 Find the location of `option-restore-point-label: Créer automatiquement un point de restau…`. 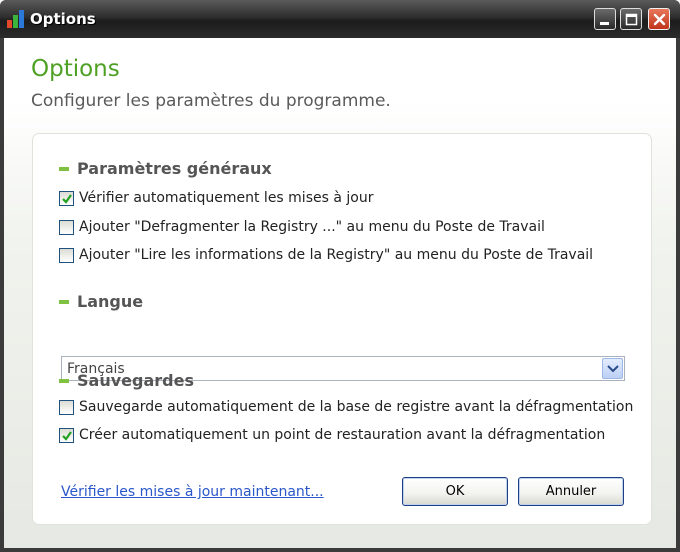

option-restore-point-label: Créer automatiquement un point de restau… is located at coordinates (342, 435).